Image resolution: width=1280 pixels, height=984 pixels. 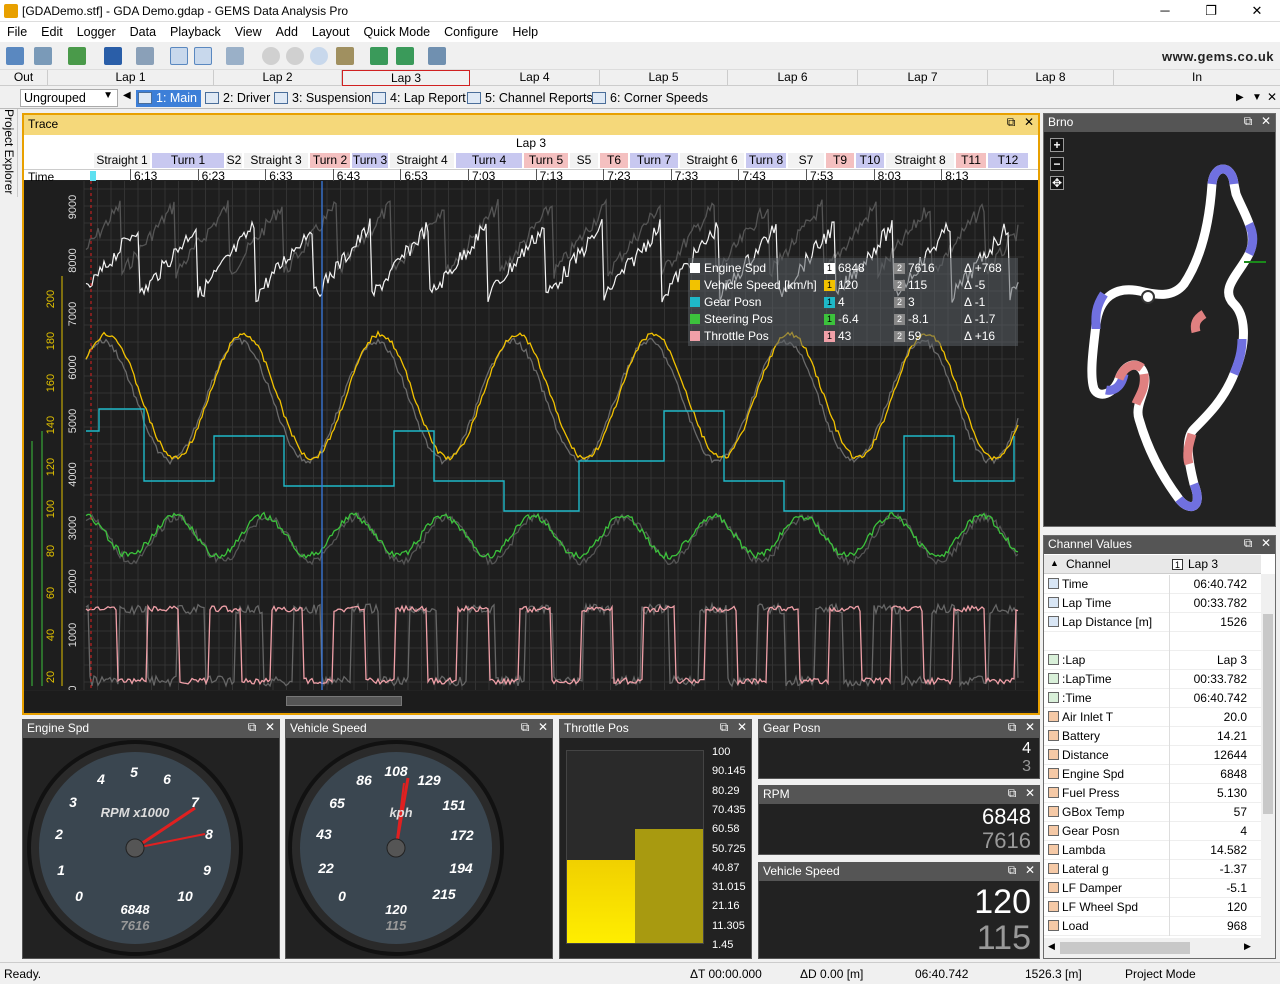 I want to click on channel-values-scrollbar, so click(x=1268, y=756).